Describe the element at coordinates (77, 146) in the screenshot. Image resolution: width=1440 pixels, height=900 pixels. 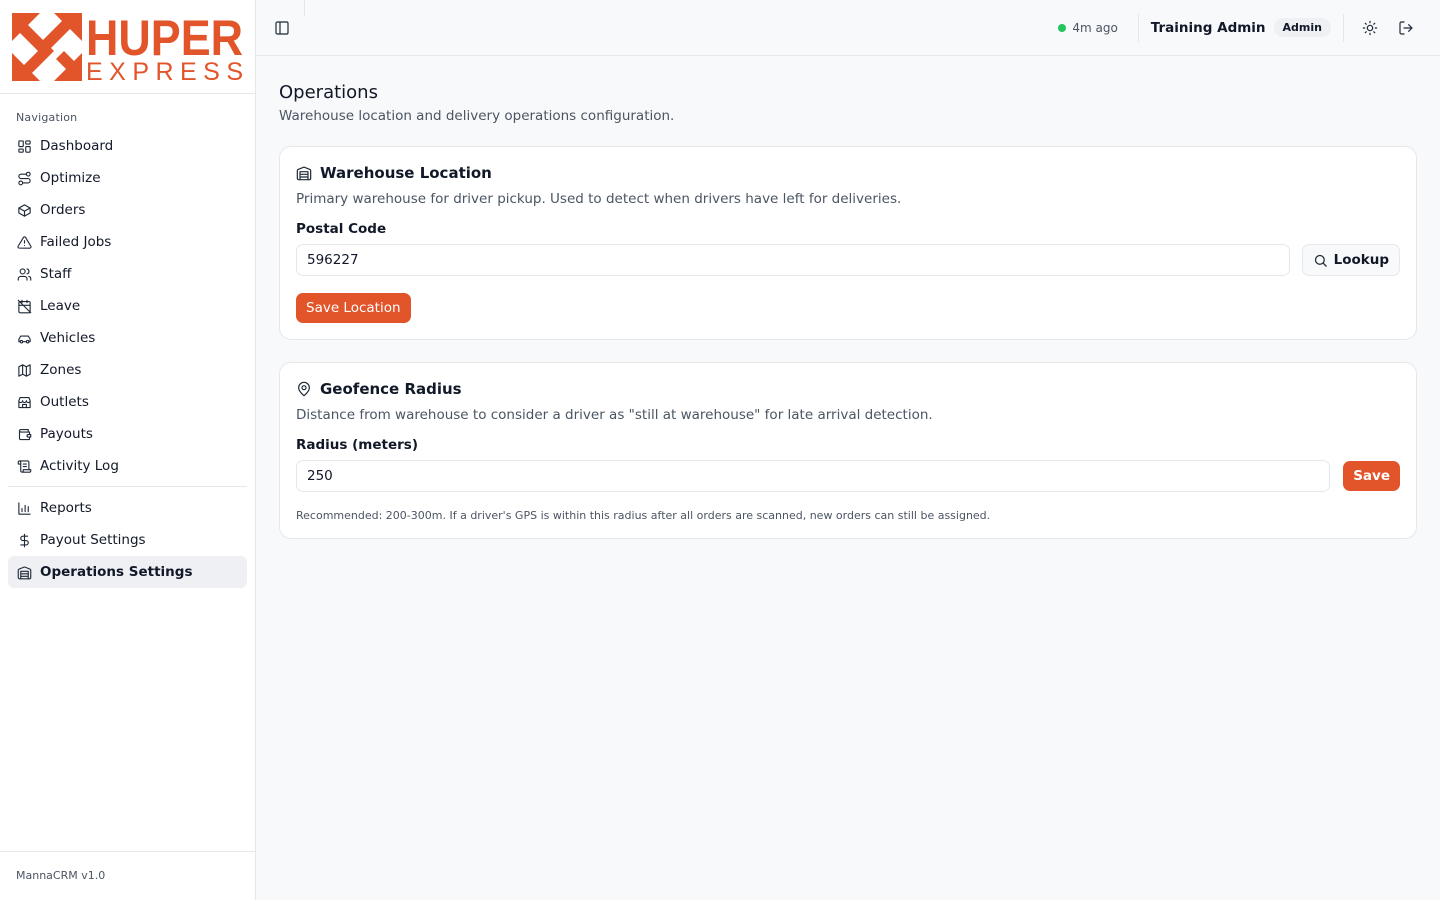
I see `sidebar-item-label: Dashboard` at that location.